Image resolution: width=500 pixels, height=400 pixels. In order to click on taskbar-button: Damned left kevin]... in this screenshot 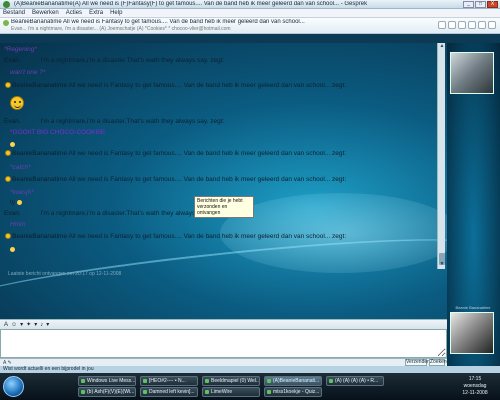, I will do `click(169, 392)`.